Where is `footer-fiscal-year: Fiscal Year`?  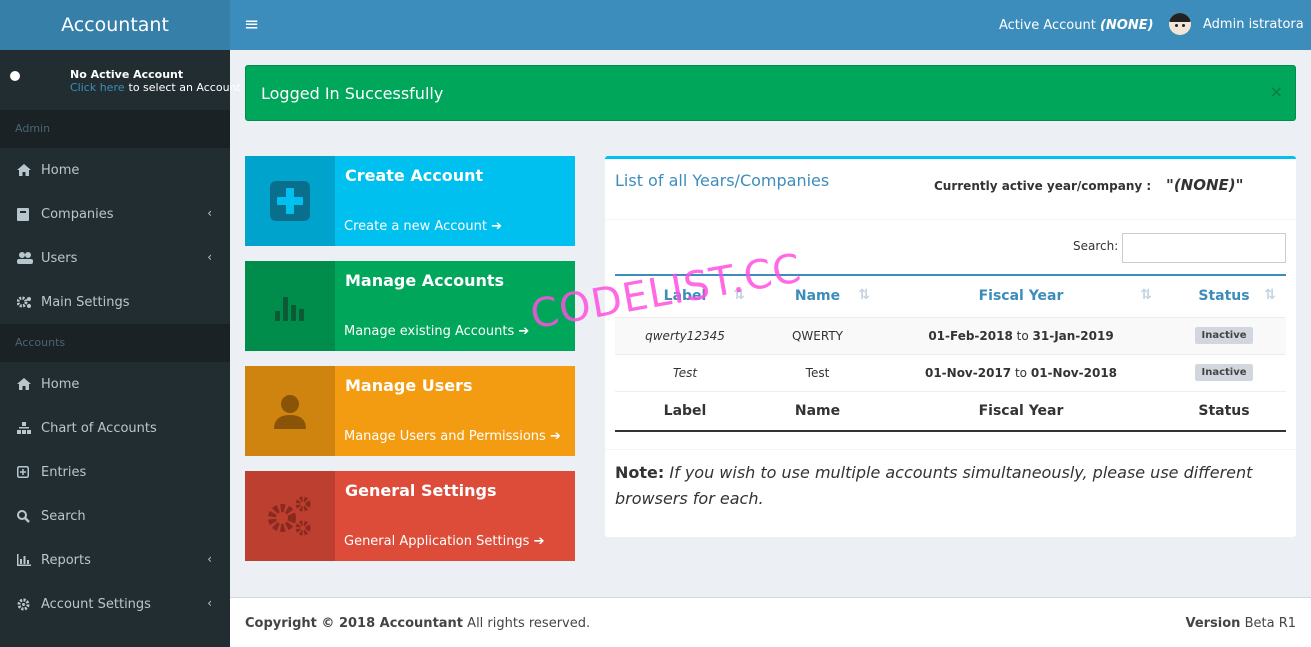 footer-fiscal-year: Fiscal Year is located at coordinates (1021, 411).